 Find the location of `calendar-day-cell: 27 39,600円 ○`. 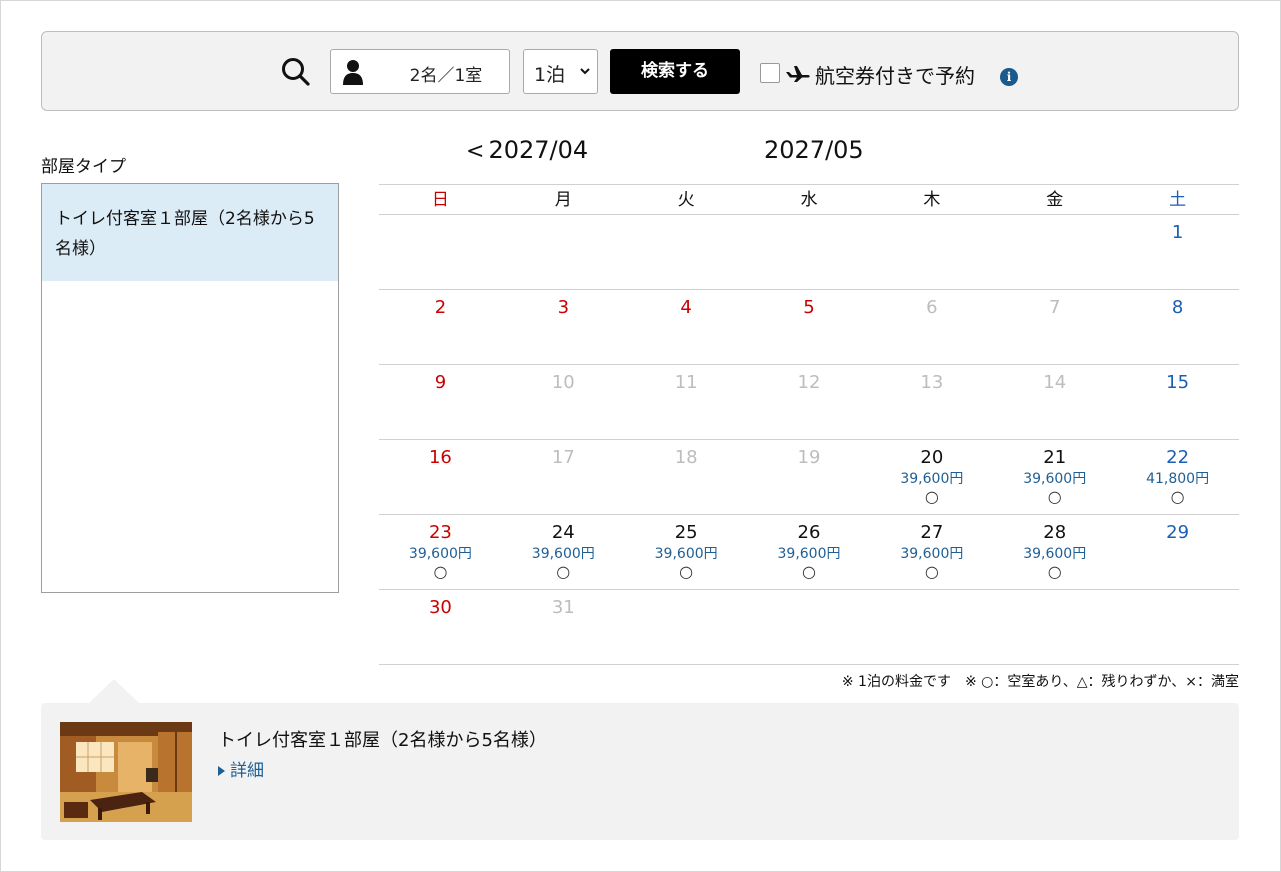

calendar-day-cell: 27 39,600円 ○ is located at coordinates (931, 552).